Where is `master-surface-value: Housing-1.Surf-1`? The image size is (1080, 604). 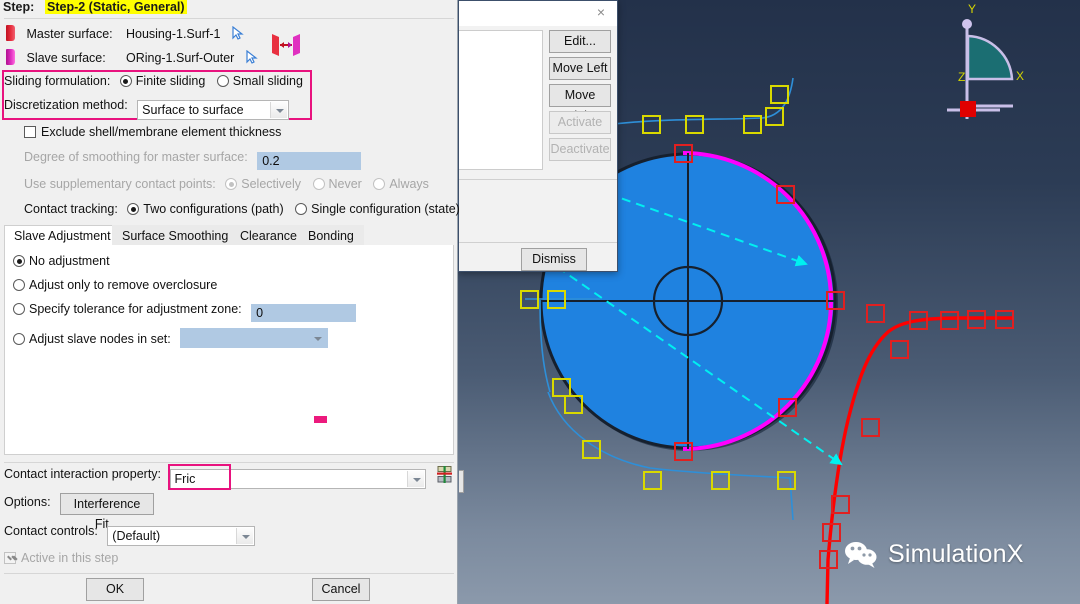 master-surface-value: Housing-1.Surf-1 is located at coordinates (173, 34).